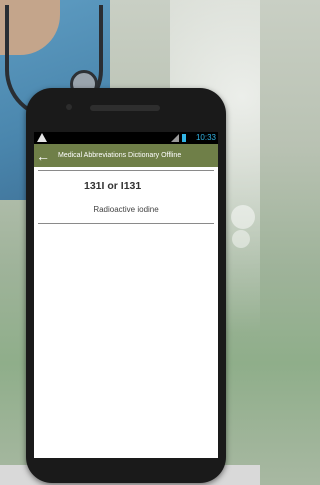 This screenshot has height=485, width=320. I want to click on meaning-text: Radioactive iodine, so click(126, 209).